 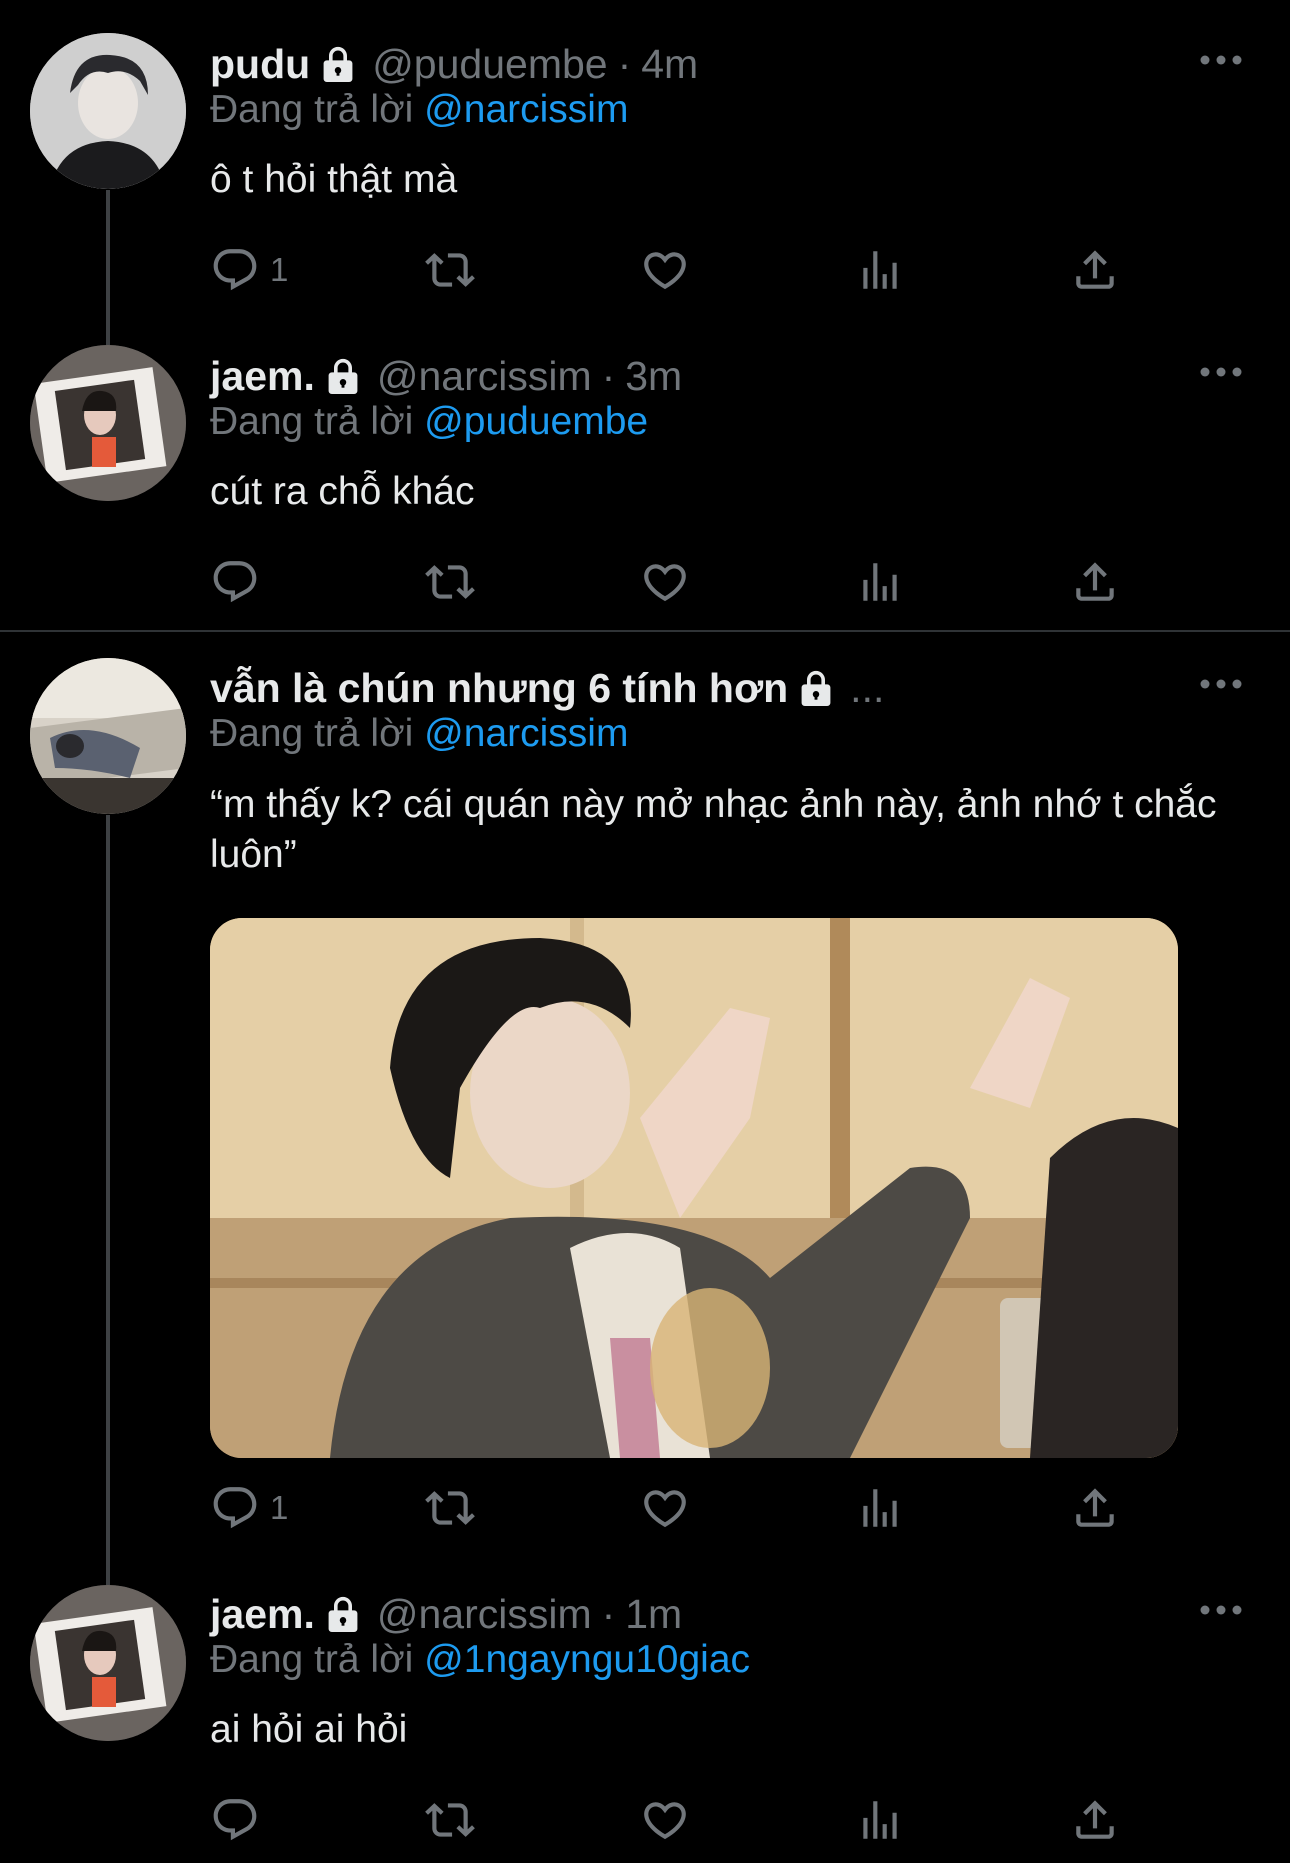 What do you see at coordinates (334, 179) in the screenshot?
I see `tweet-text: ô t hỏi thật mà` at bounding box center [334, 179].